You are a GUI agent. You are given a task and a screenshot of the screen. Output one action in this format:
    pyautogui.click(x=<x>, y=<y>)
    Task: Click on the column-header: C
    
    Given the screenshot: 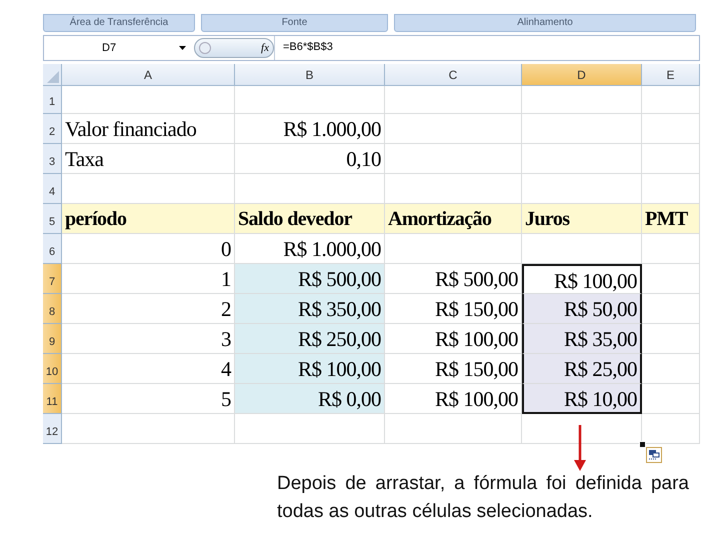 What is the action you would take?
    pyautogui.click(x=453, y=75)
    